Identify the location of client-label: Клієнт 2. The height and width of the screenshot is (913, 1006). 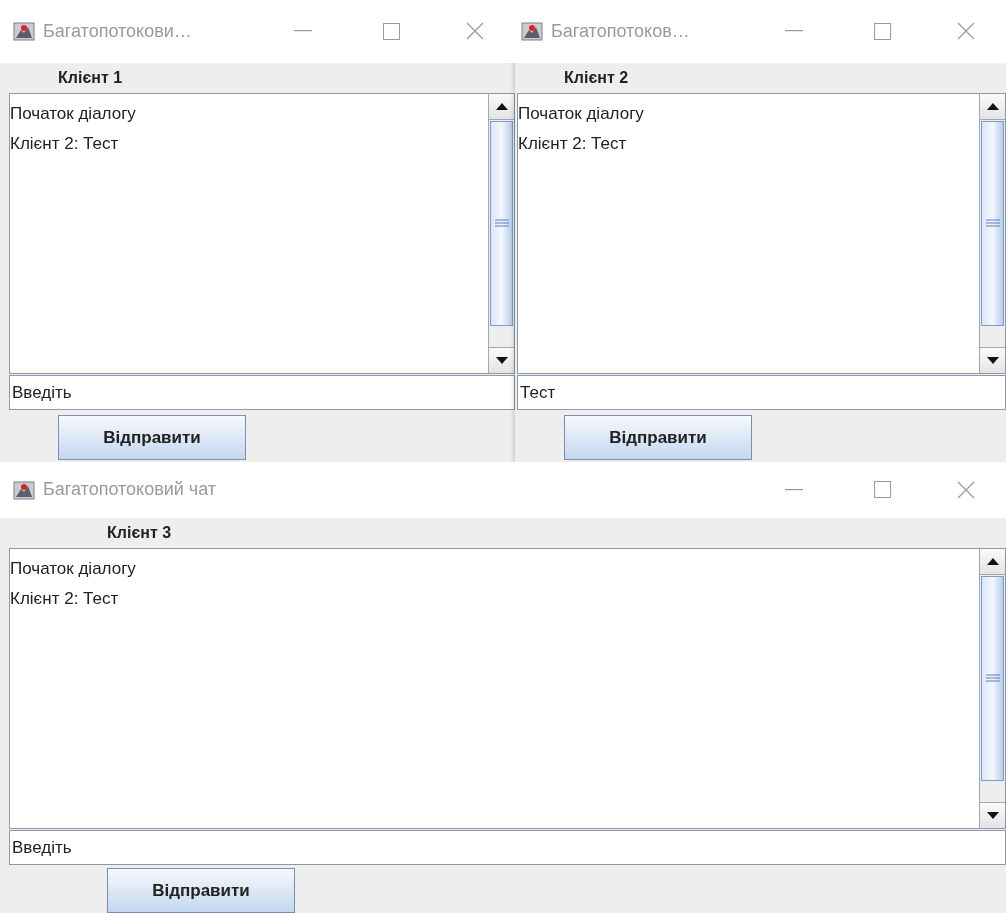
(596, 77).